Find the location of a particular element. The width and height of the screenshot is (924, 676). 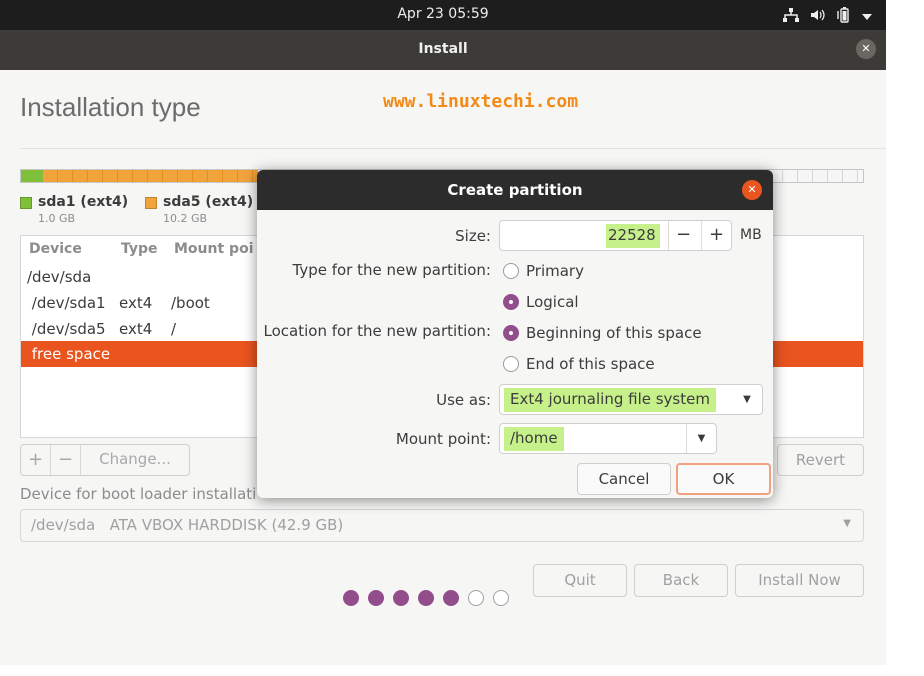

radio-label: End of this space is located at coordinates (590, 364).